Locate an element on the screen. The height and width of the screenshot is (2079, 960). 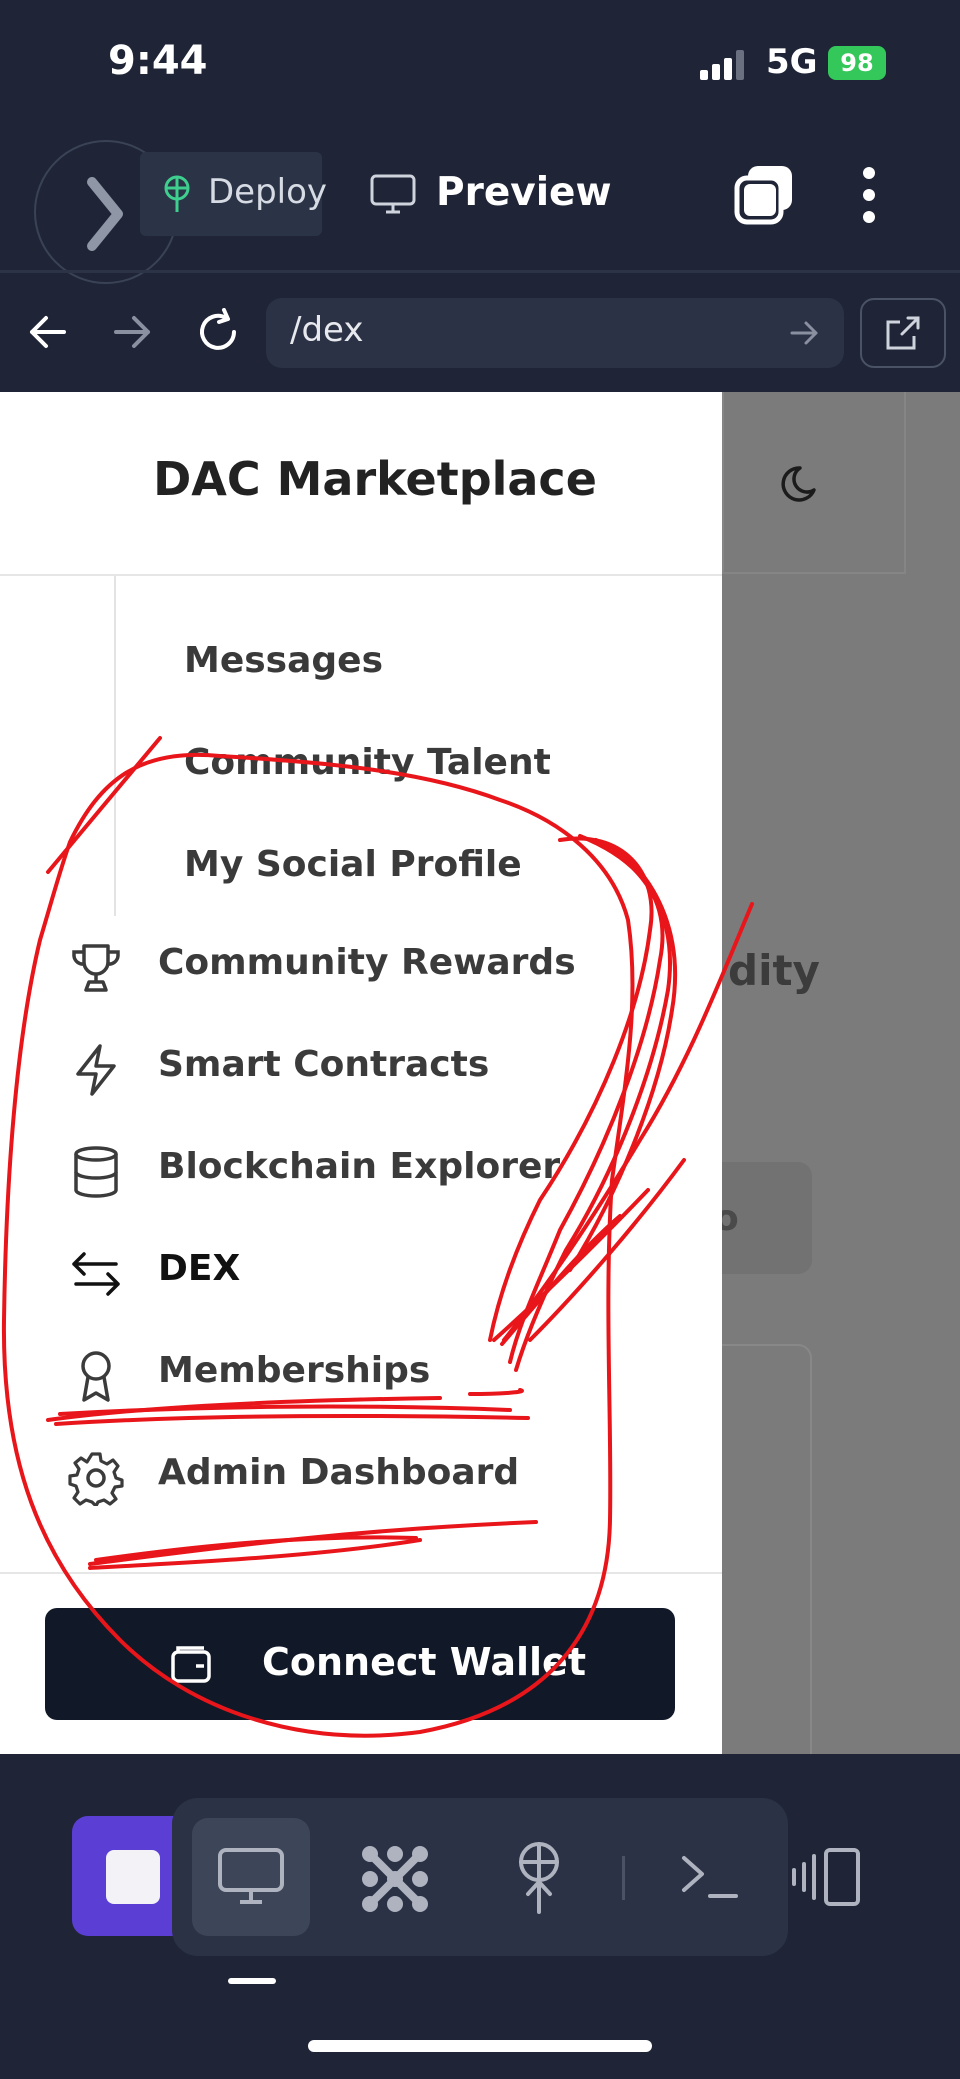
connect-wallet-label: Connect Wallet is located at coordinates (424, 1662).